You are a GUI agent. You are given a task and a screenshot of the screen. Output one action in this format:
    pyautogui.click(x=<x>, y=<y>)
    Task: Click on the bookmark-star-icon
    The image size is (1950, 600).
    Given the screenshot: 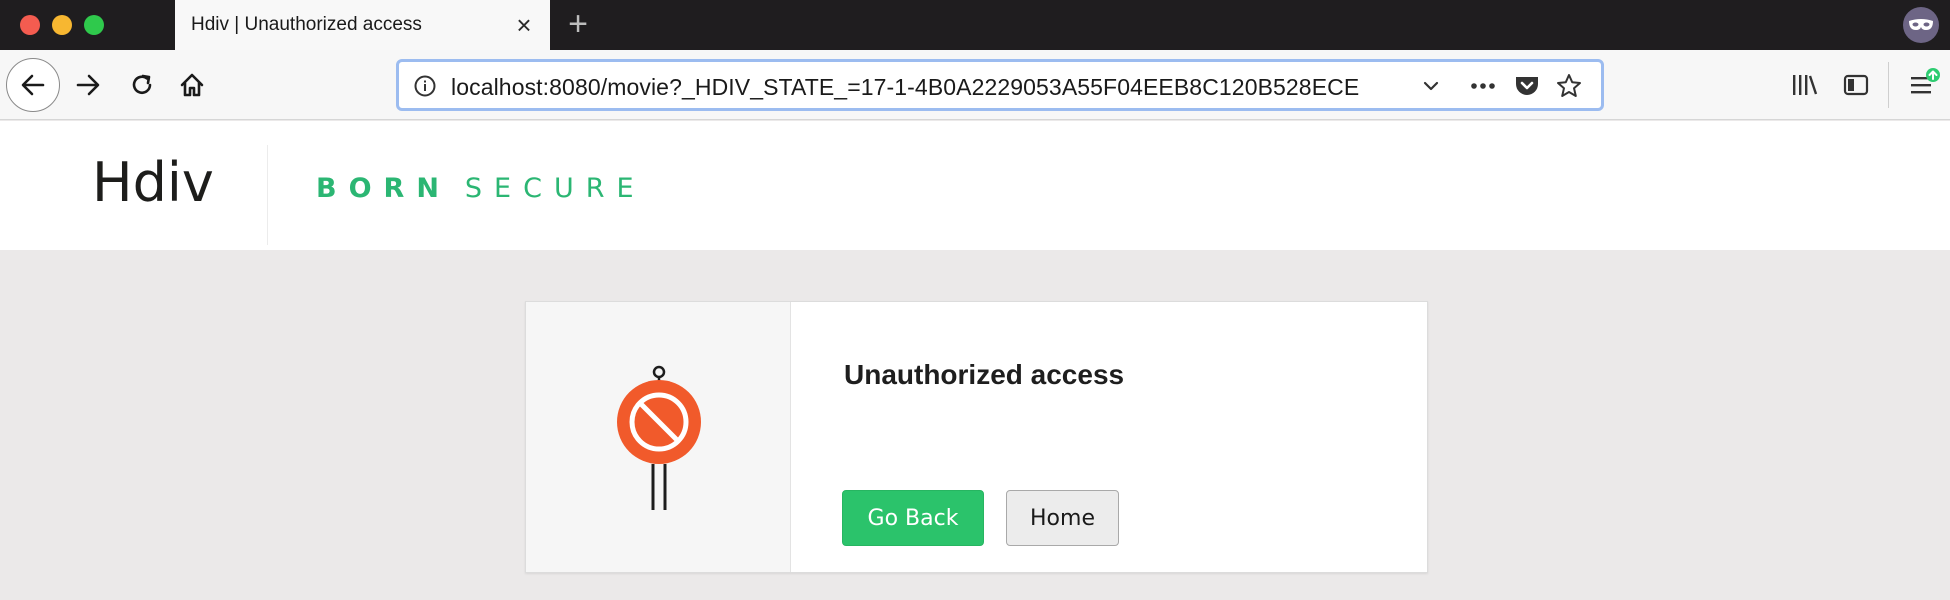 What is the action you would take?
    pyautogui.click(x=1569, y=86)
    